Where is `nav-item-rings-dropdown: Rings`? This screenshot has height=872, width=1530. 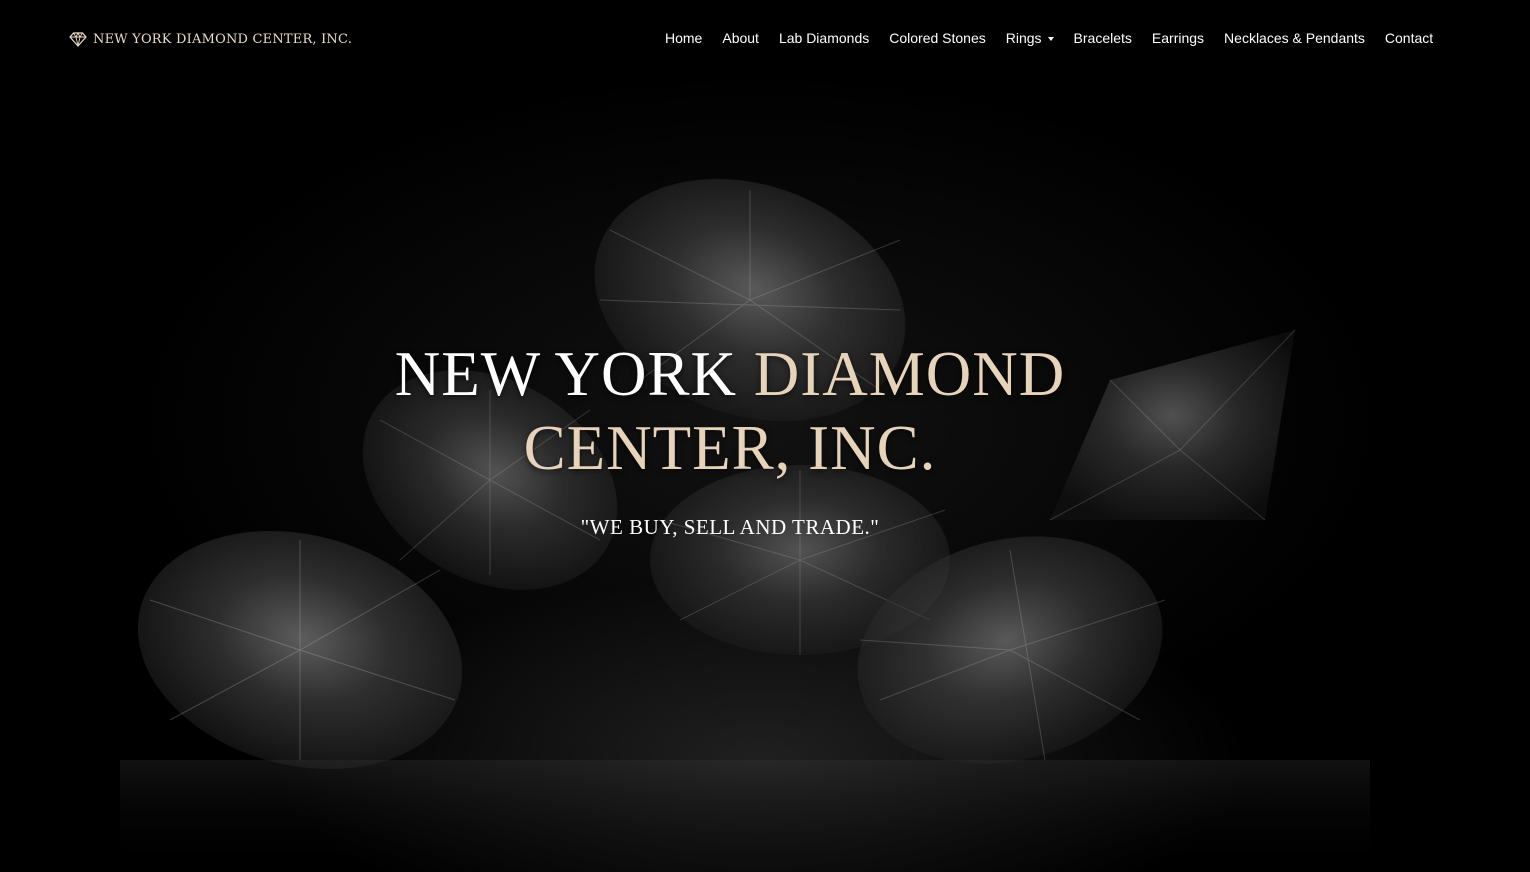 nav-item-rings-dropdown: Rings is located at coordinates (1030, 38).